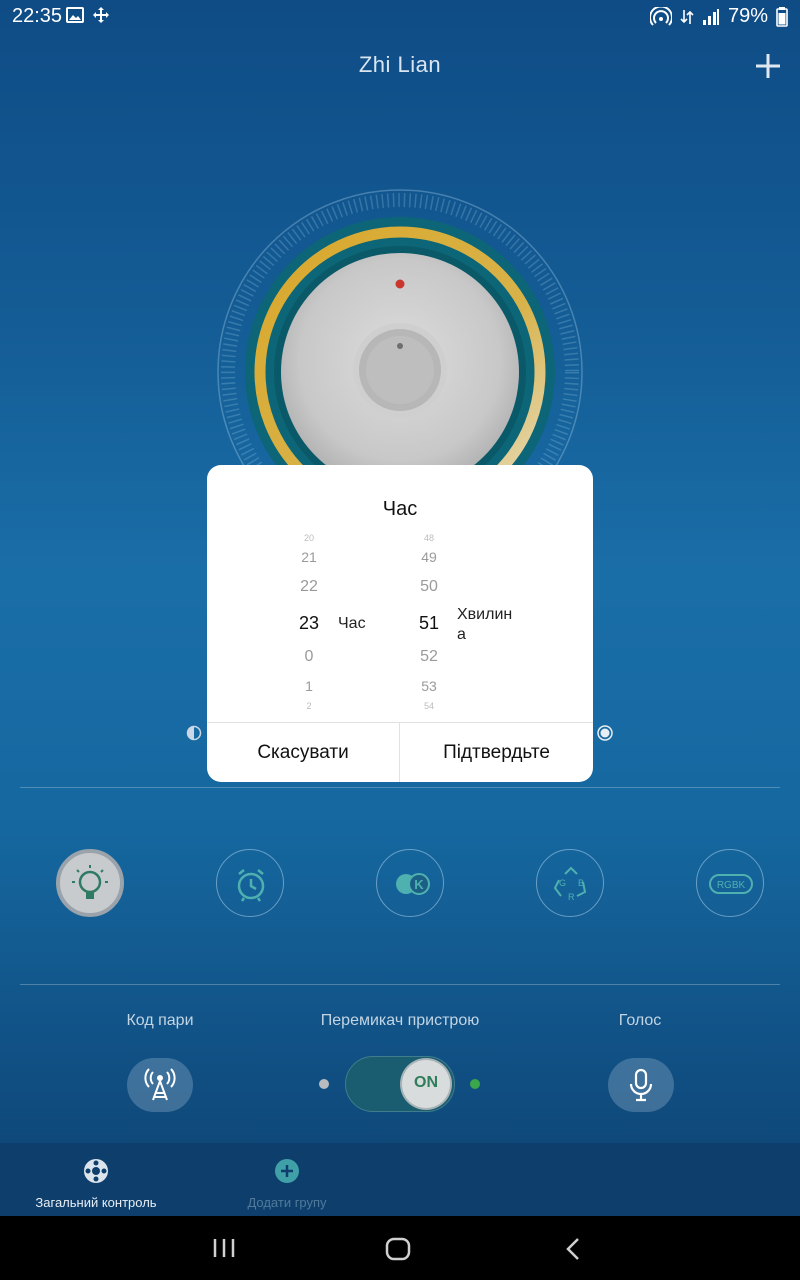  I want to click on dialog-actions: Скасувати Підтвердьте, so click(400, 752).